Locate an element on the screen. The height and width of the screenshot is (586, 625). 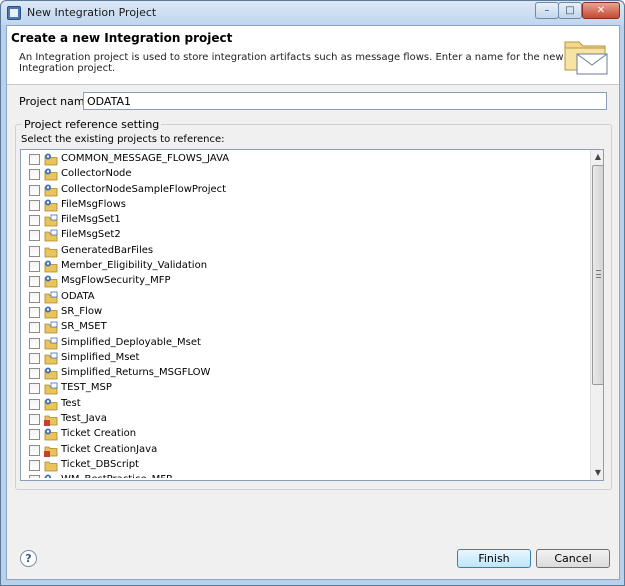
list-item-label: Simplified_Returns_MSGFLOW is located at coordinates (136, 373).